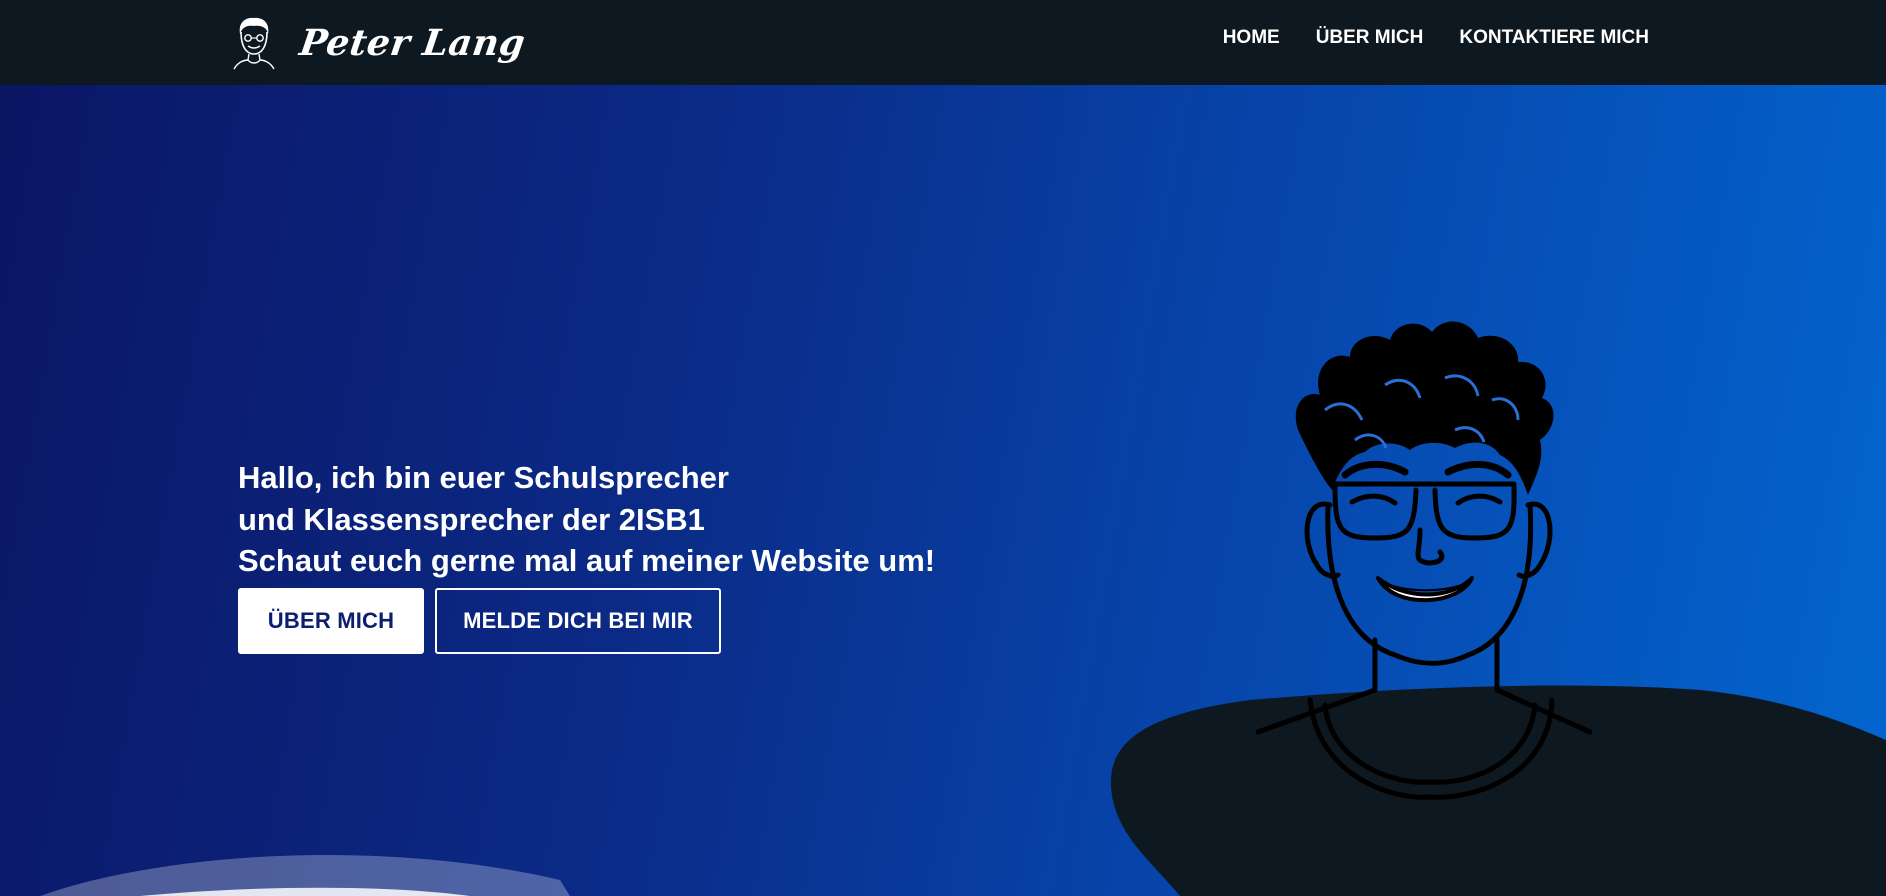 Image resolution: width=1886 pixels, height=896 pixels. I want to click on nav-kontaktiere-mich: KONTAKTIERE MICH, so click(1554, 38).